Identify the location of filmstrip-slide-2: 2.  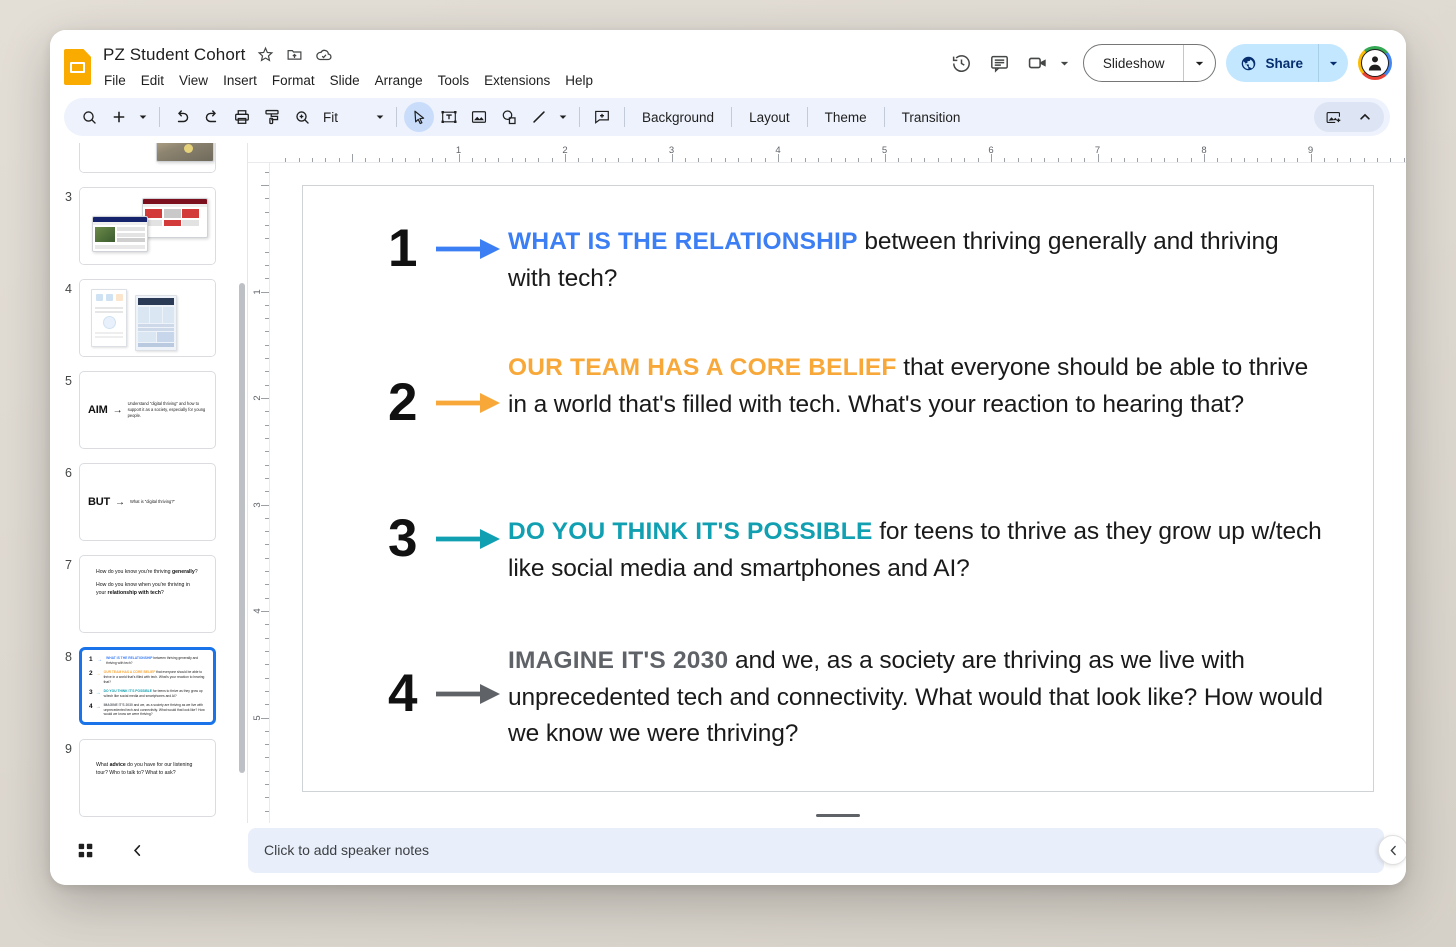
(145, 158).